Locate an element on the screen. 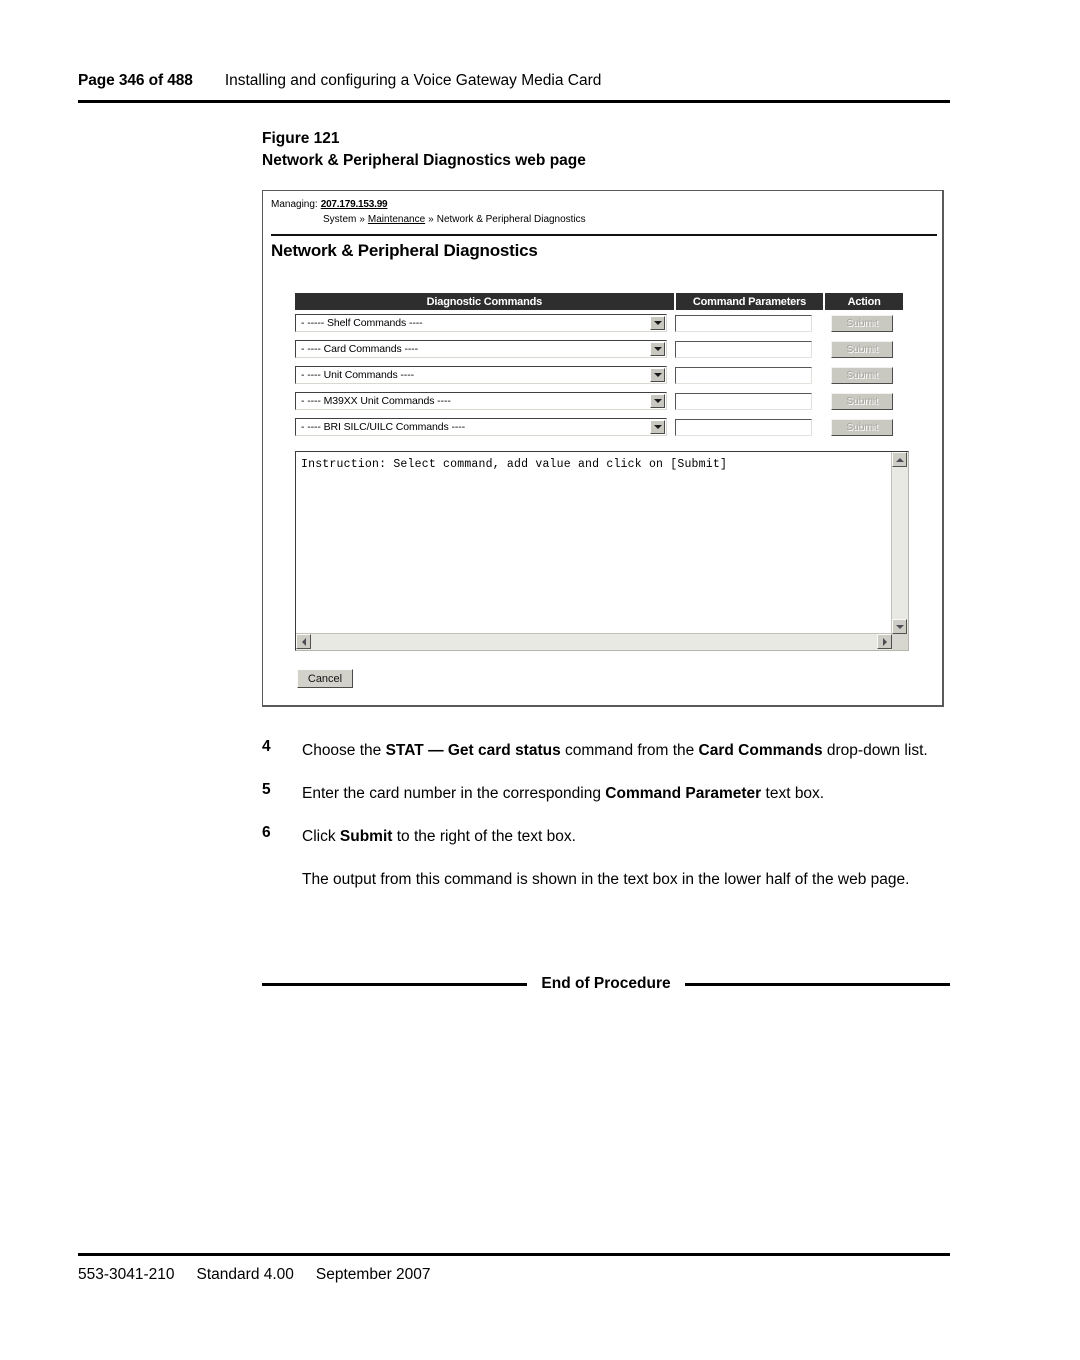 Image resolution: width=1080 pixels, height=1360 pixels. dropdown-selected-value: - ---- Unit Commands ---- is located at coordinates (357, 375).